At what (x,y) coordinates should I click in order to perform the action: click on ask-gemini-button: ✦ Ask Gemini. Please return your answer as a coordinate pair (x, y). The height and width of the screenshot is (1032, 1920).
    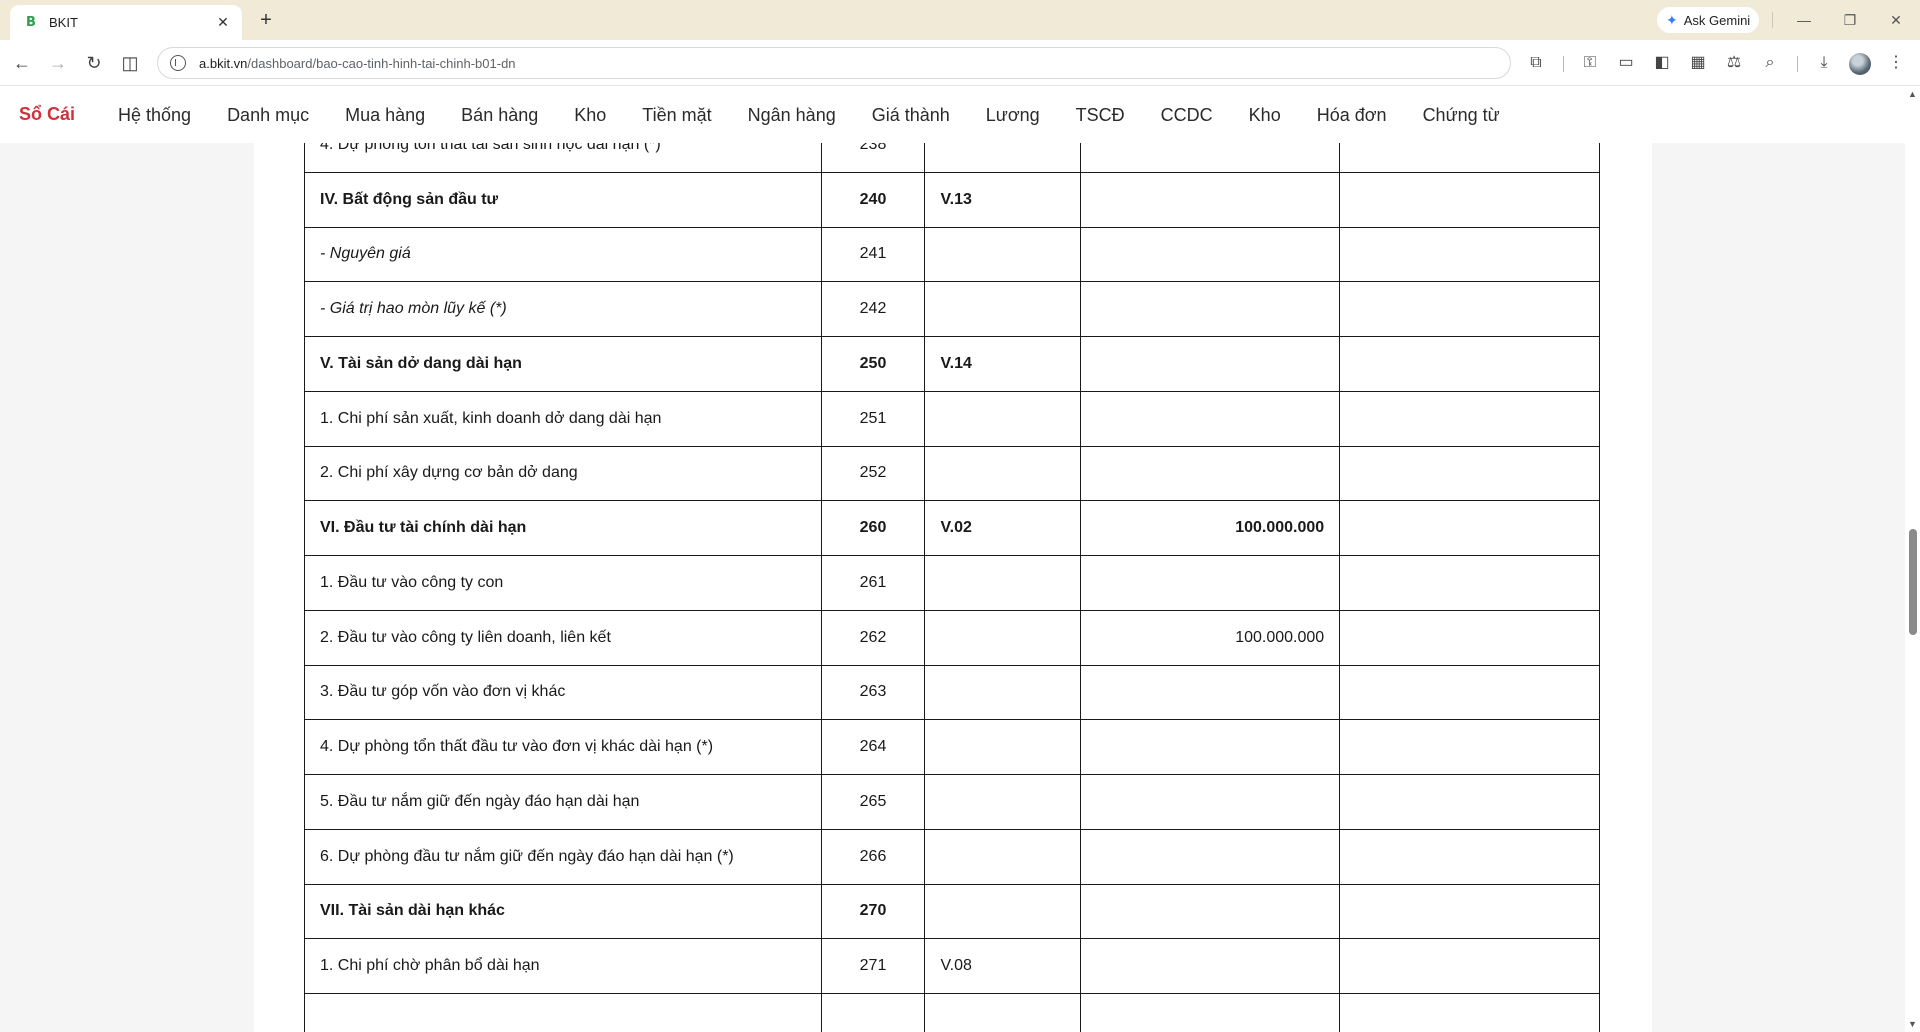
    Looking at the image, I should click on (1708, 20).